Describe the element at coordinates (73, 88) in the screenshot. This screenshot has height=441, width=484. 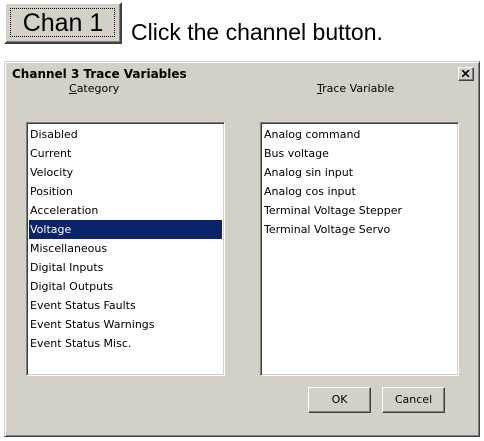
I see `category-header-mnemonic: C` at that location.